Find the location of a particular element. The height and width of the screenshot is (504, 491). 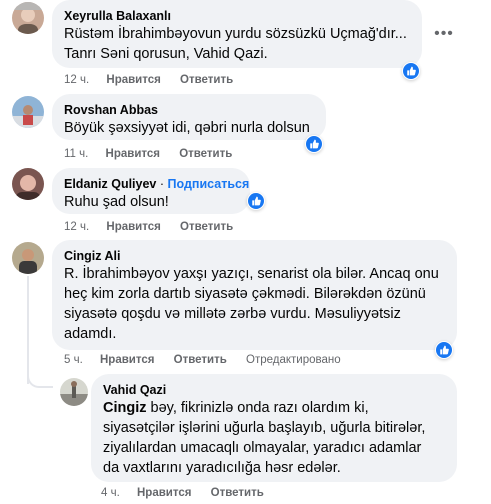

comment-text-line: Böyük şəxsiyyət idi, qəbri nurla dolsun is located at coordinates (187, 128).